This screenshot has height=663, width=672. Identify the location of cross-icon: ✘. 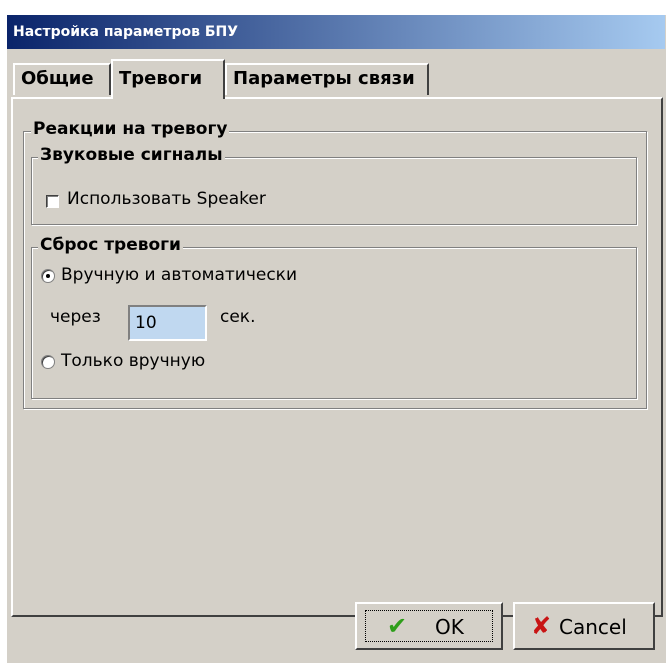
(541, 626).